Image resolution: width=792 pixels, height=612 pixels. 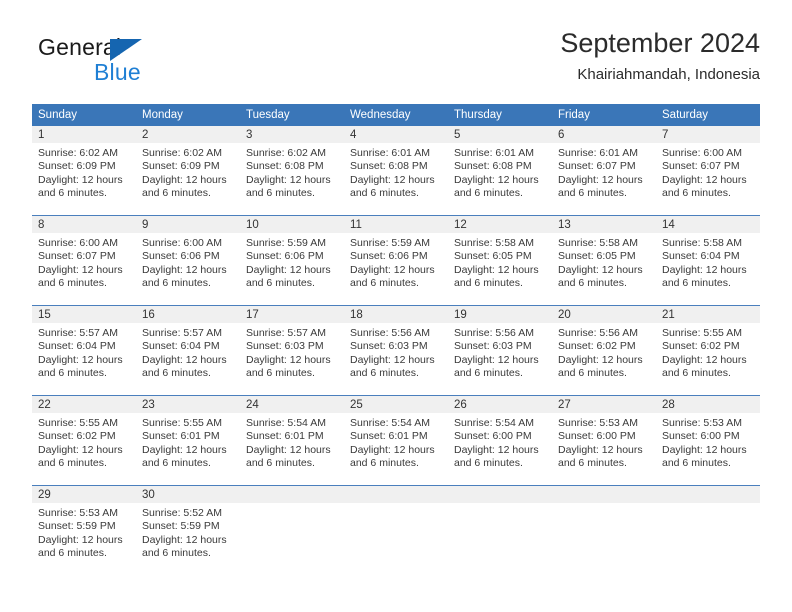 I want to click on sunset-text: Sunset: 6:04 PM, so click(x=77, y=346).